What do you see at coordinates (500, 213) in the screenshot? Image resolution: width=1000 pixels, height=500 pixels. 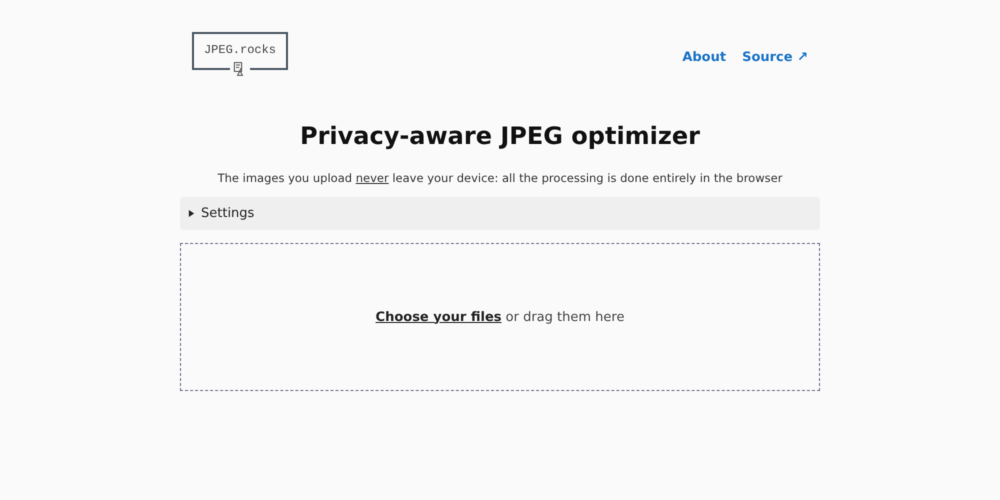 I see `settings-toggle: Settings` at bounding box center [500, 213].